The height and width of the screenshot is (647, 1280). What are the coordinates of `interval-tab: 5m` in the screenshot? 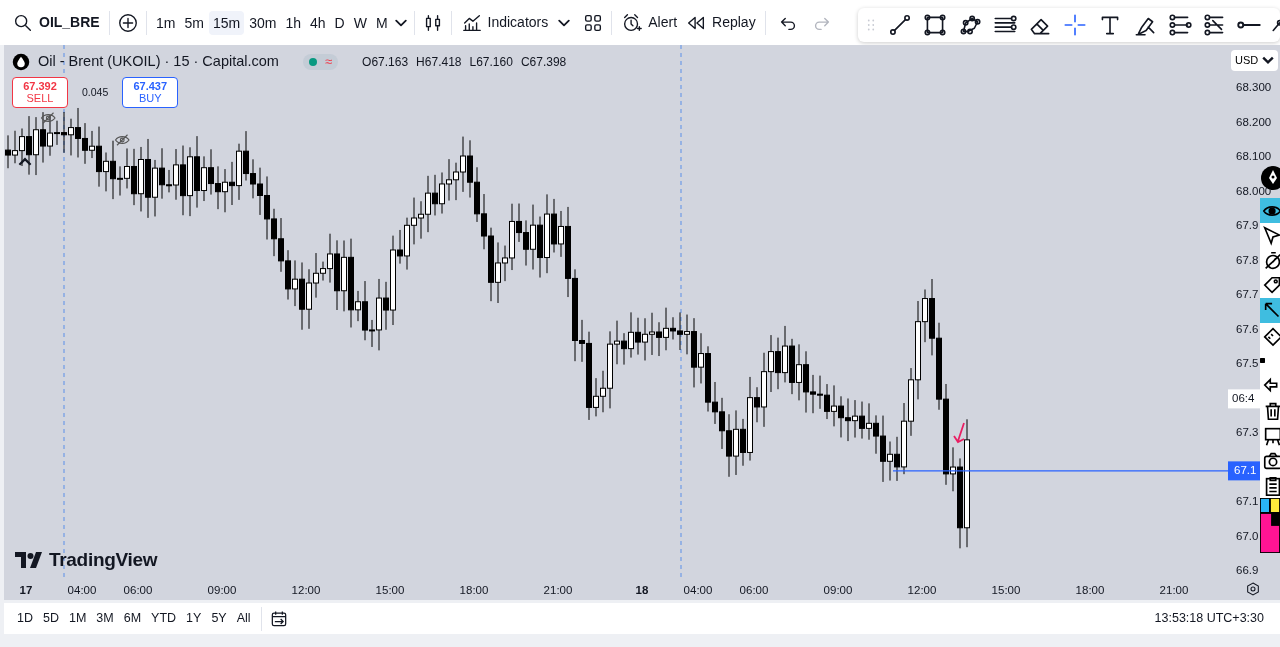 It's located at (194, 22).